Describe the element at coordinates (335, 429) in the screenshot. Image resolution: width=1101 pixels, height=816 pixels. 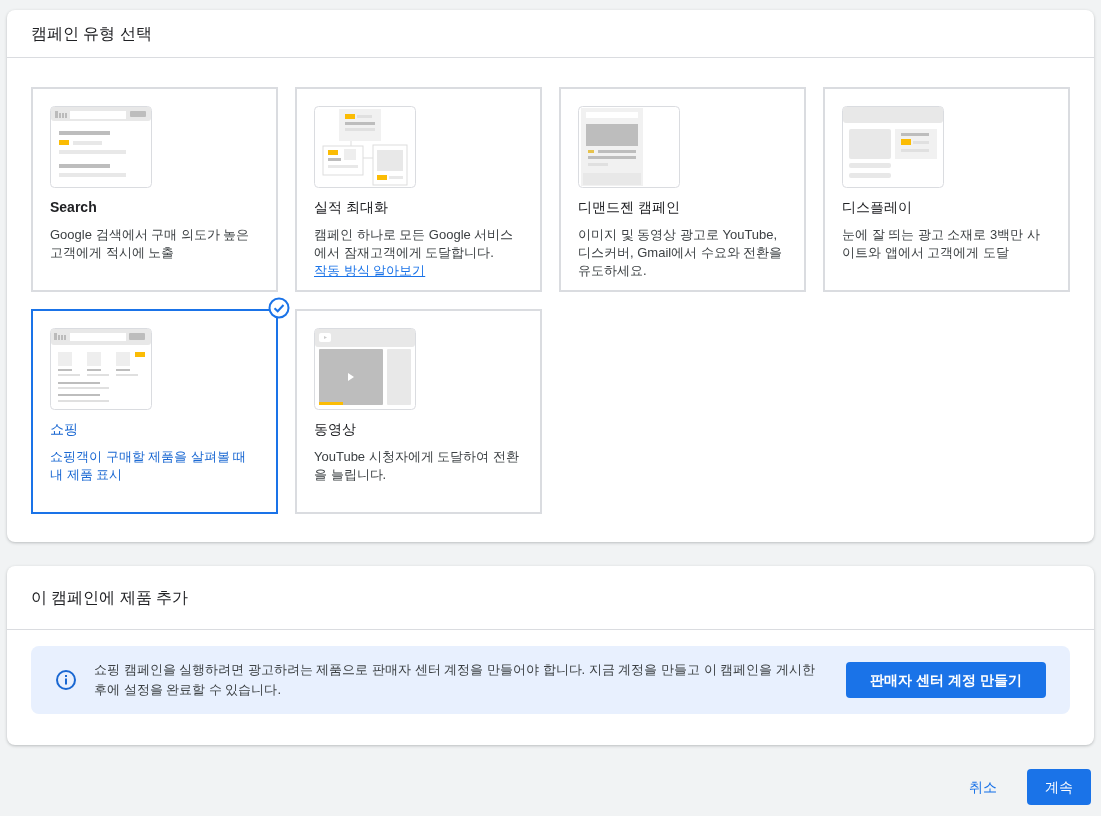
I see `card-title: 동영상` at that location.